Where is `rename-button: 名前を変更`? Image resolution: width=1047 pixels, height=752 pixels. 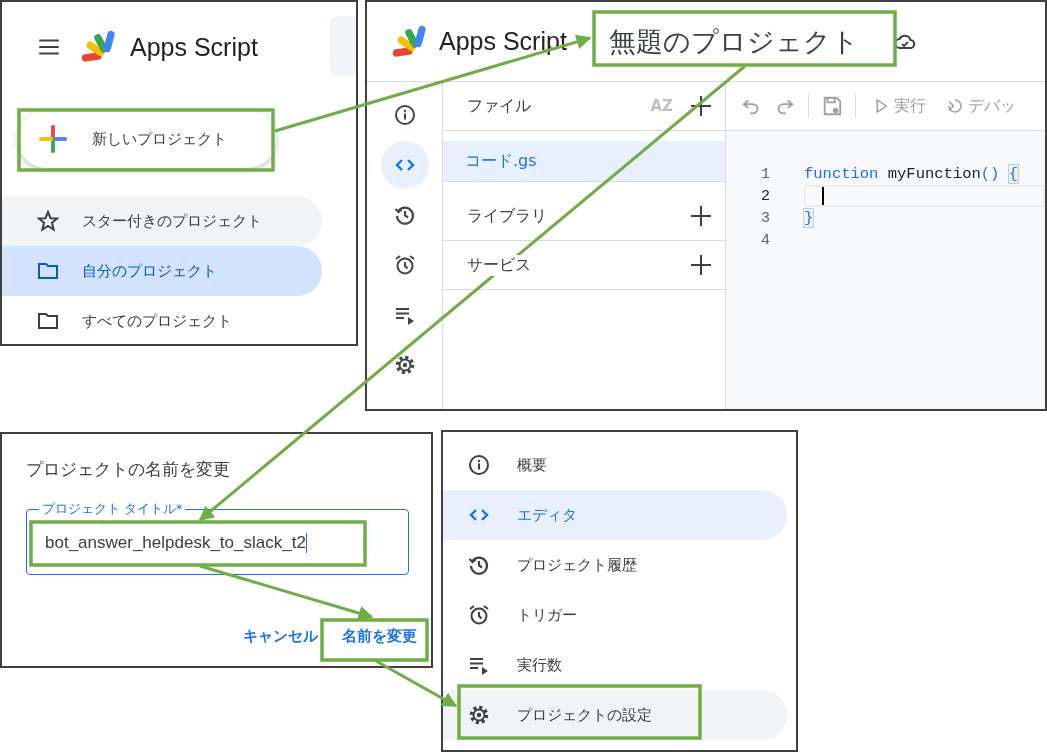
rename-button: 名前を変更 is located at coordinates (379, 636).